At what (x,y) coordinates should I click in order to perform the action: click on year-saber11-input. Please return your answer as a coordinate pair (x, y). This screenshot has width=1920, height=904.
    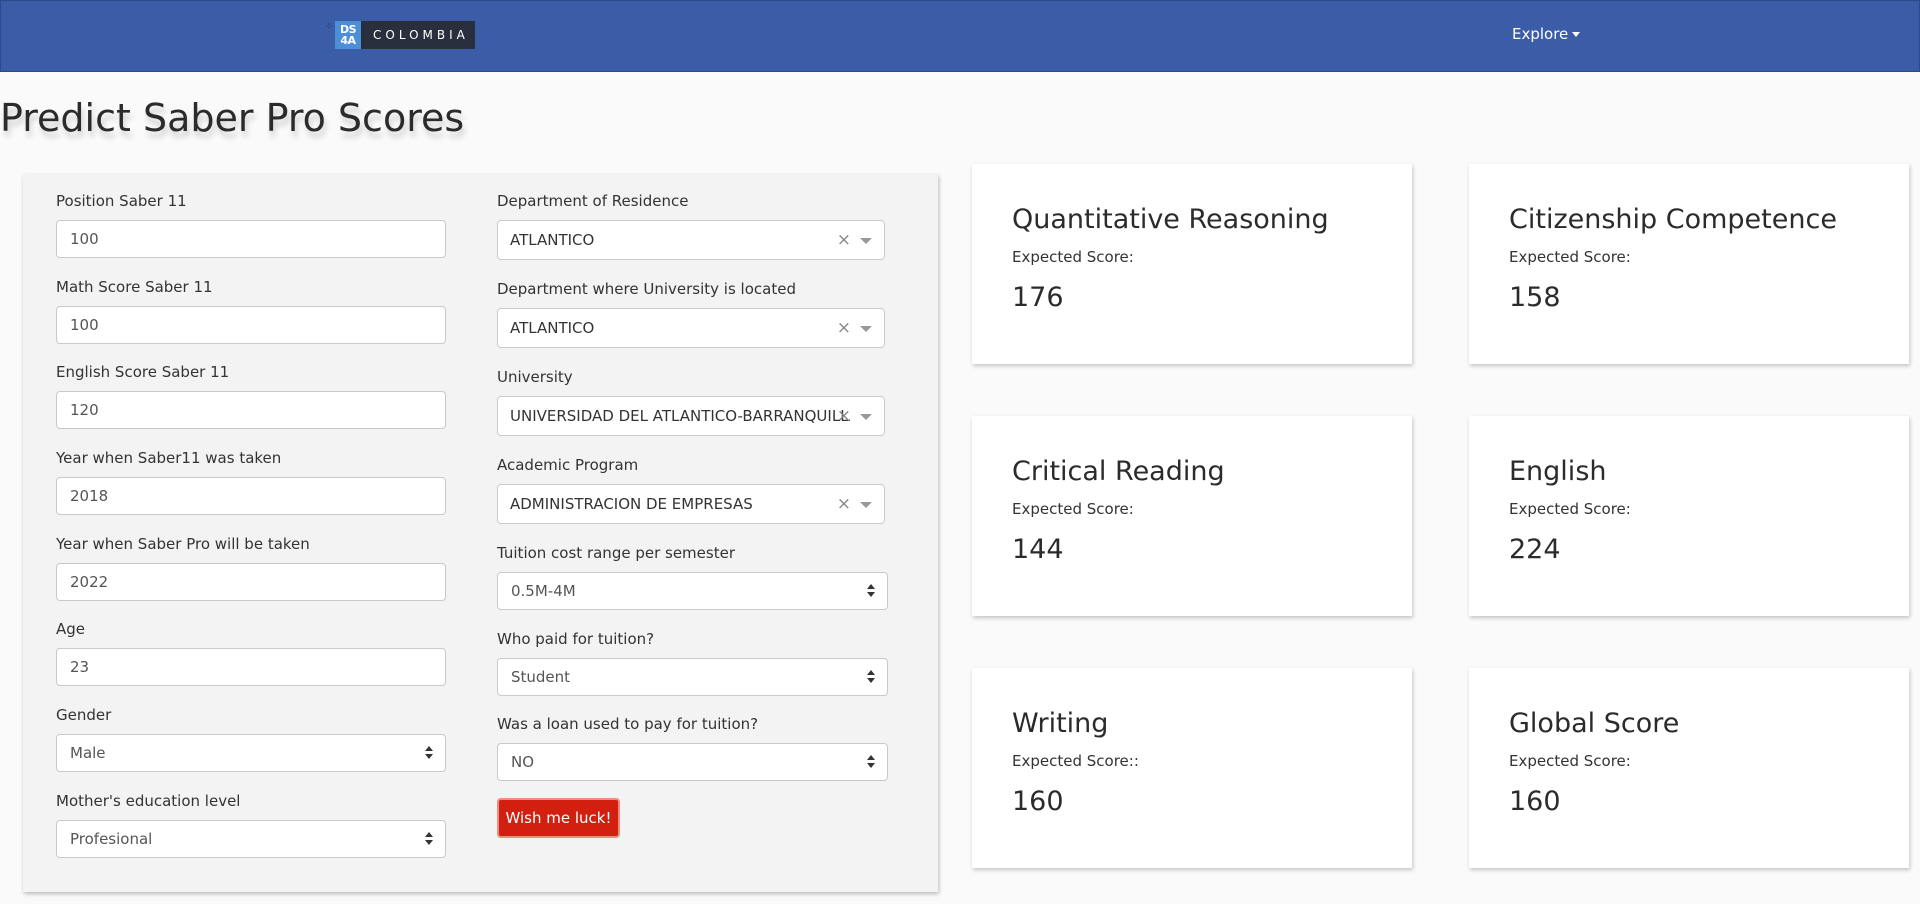
    Looking at the image, I should click on (251, 496).